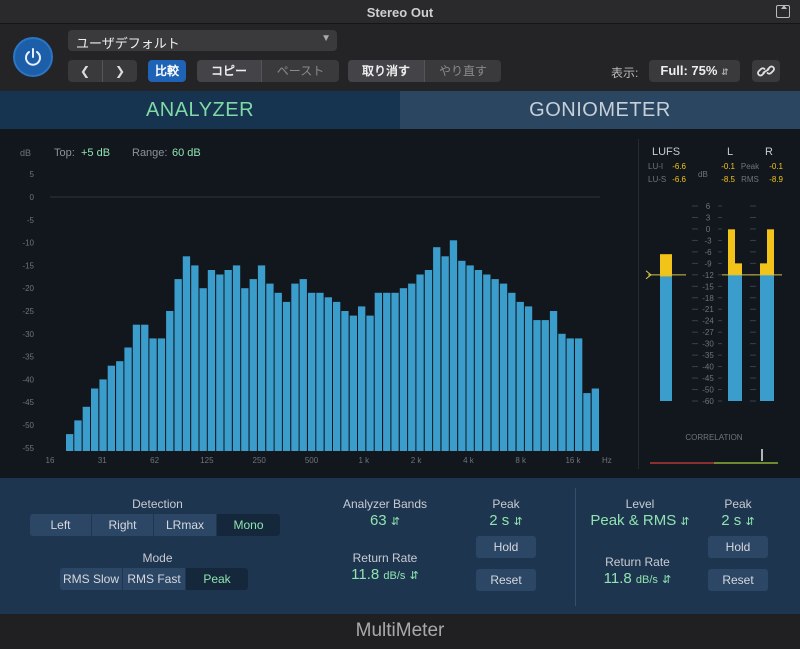 Image resolution: width=800 pixels, height=649 pixels. I want to click on updown-icon: ⇵, so click(750, 522).